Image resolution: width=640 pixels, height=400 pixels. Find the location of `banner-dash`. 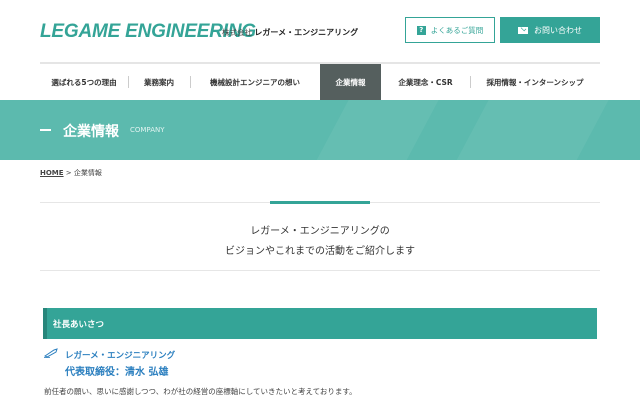

banner-dash is located at coordinates (45, 130).